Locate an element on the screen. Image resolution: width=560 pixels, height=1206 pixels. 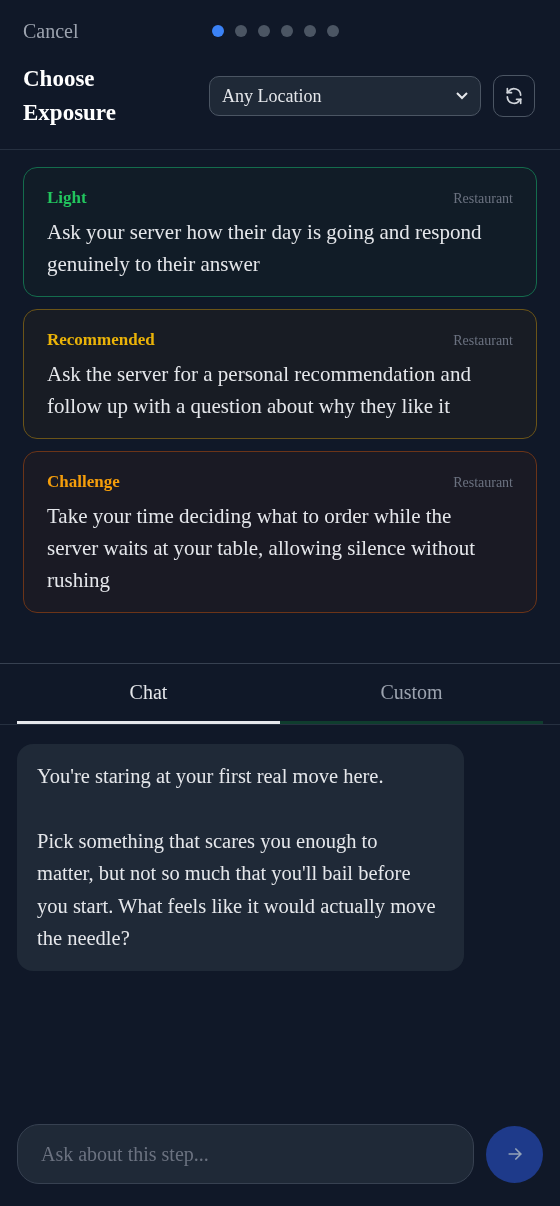
exposure-text: Take your time deciding what to order while the server waits at your table, allowing silence without rushing is located at coordinates (262, 548).